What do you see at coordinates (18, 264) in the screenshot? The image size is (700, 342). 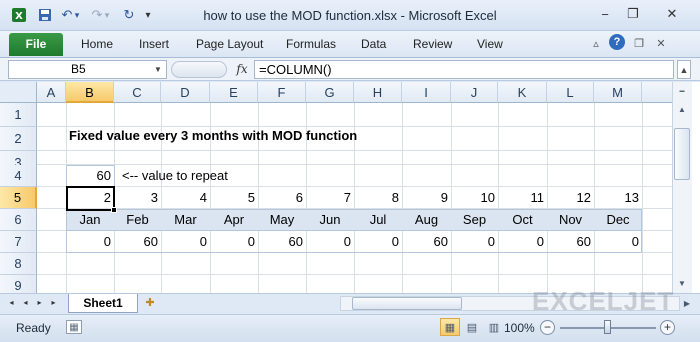 I see `row-header-8: 8` at bounding box center [18, 264].